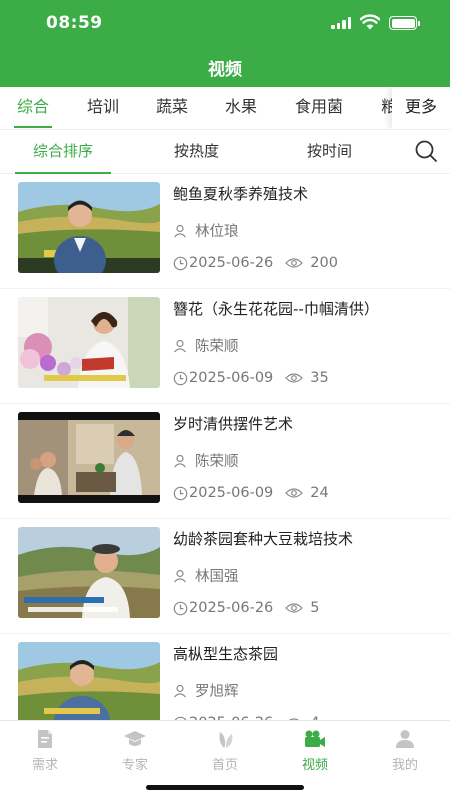 The height and width of the screenshot is (800, 450). What do you see at coordinates (134, 765) in the screenshot?
I see `tabbar-label: 专家` at bounding box center [134, 765].